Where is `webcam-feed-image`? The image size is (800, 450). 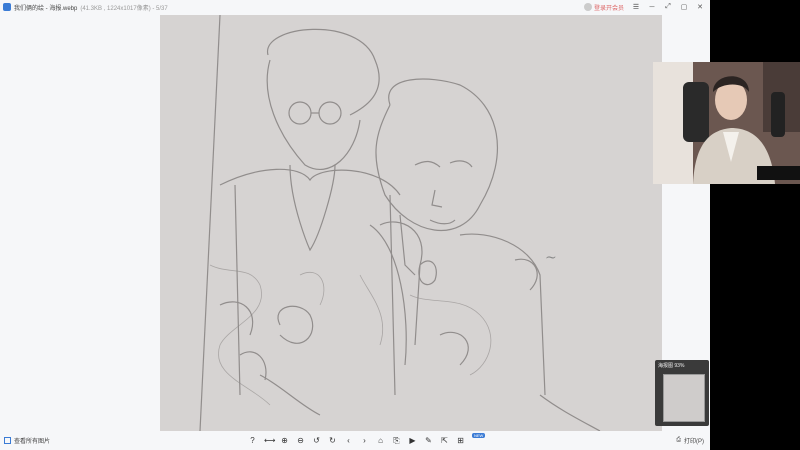 webcam-feed-image is located at coordinates (726, 123).